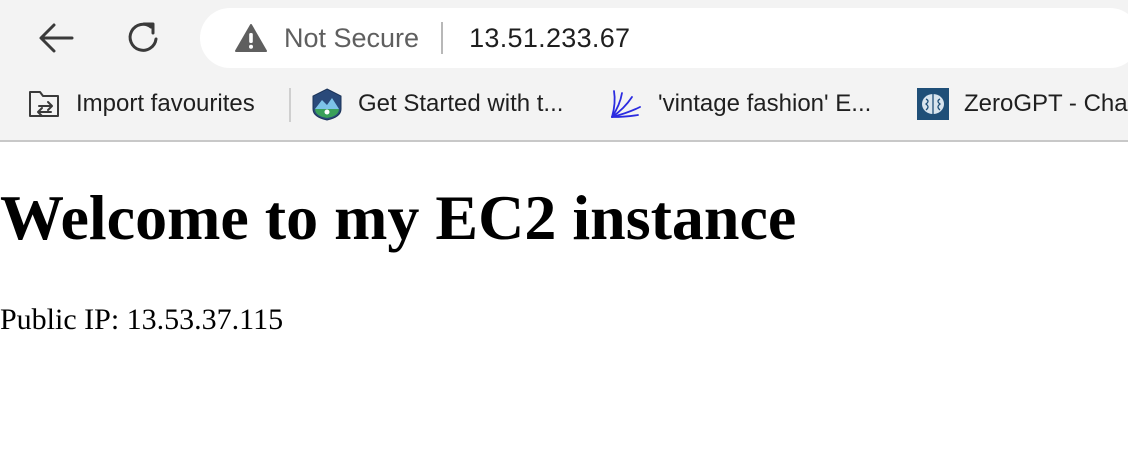  I want to click on back-arrow-icon, so click(56, 38).